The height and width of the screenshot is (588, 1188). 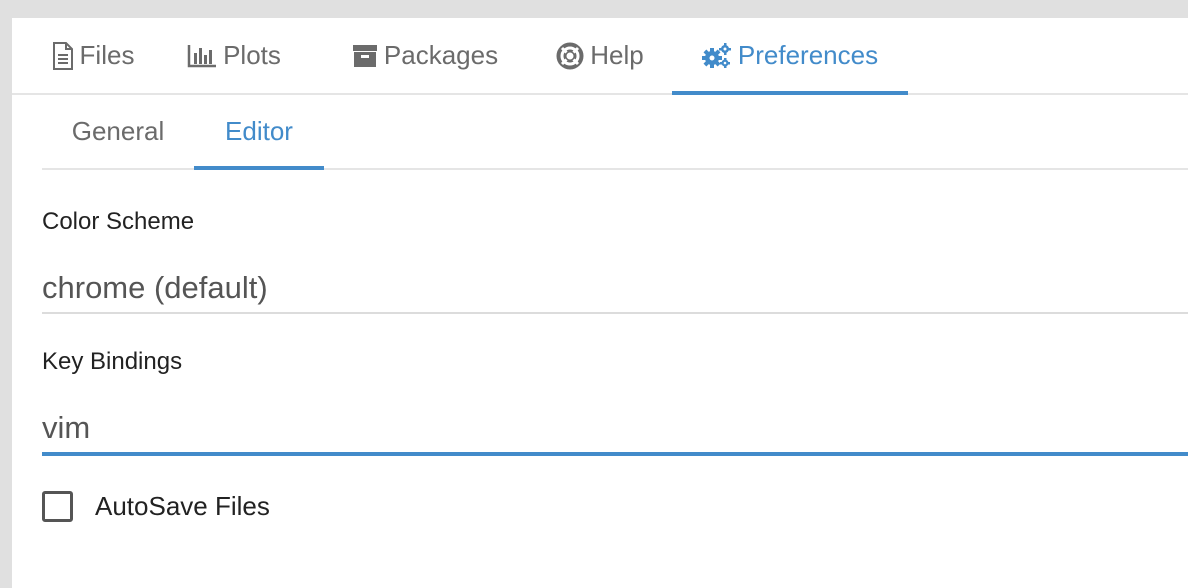 I want to click on tab-preferences: Preferences, so click(x=790, y=56).